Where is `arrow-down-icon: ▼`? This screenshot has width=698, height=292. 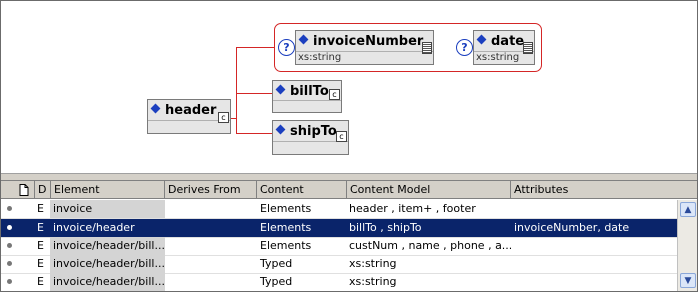
arrow-down-icon: ▼ is located at coordinates (688, 280).